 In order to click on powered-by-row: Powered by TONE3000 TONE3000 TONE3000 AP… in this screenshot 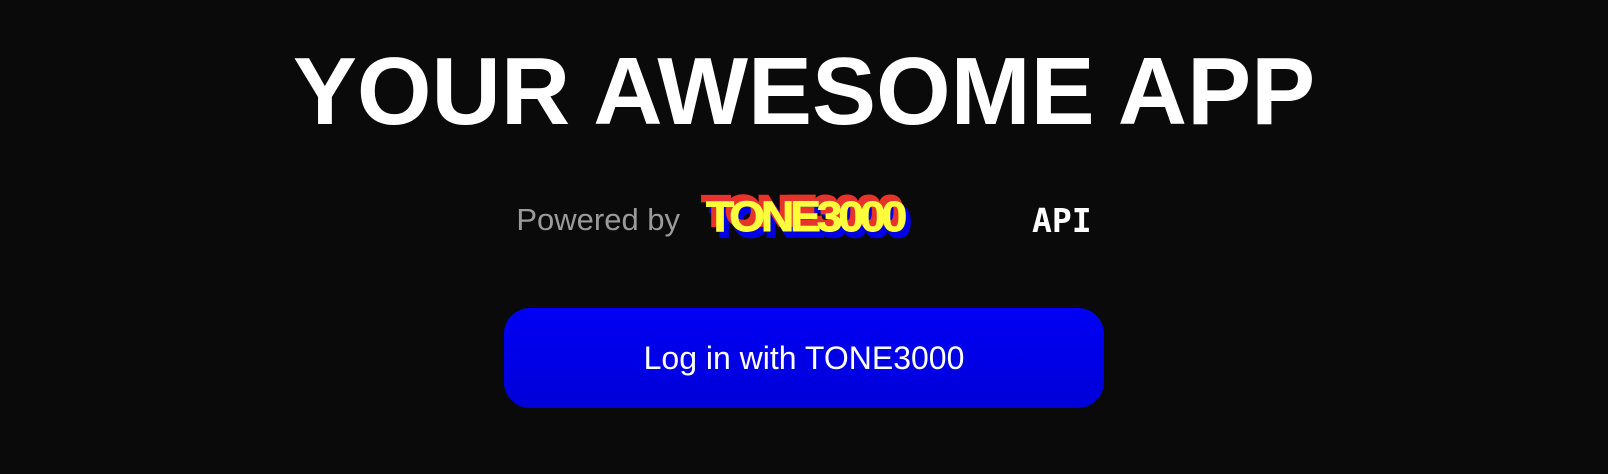, I will do `click(803, 220)`.